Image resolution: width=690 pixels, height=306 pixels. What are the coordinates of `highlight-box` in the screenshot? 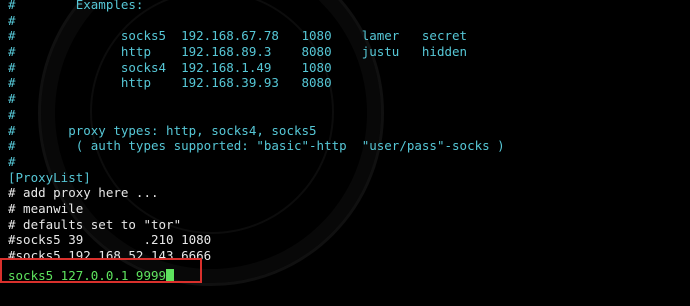 It's located at (101, 270).